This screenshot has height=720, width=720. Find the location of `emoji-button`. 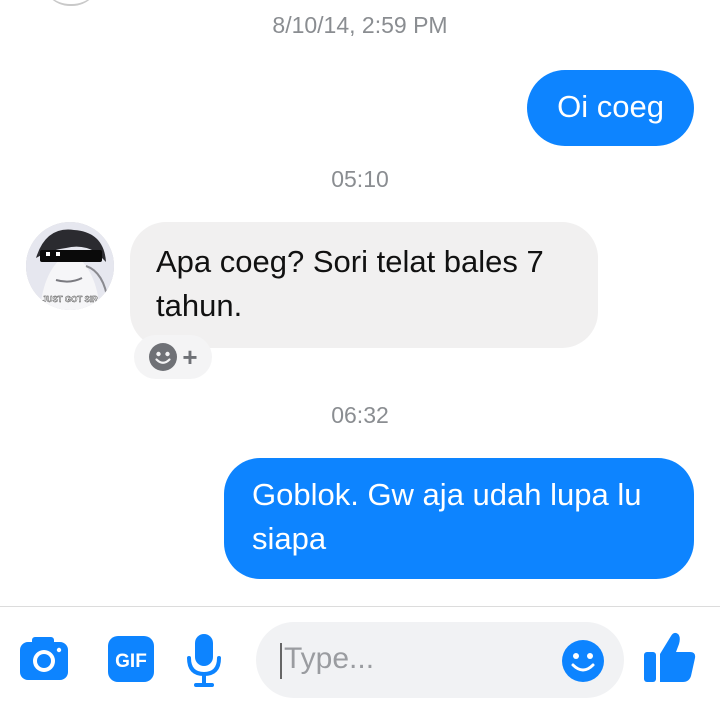

emoji-button is located at coordinates (583, 661).